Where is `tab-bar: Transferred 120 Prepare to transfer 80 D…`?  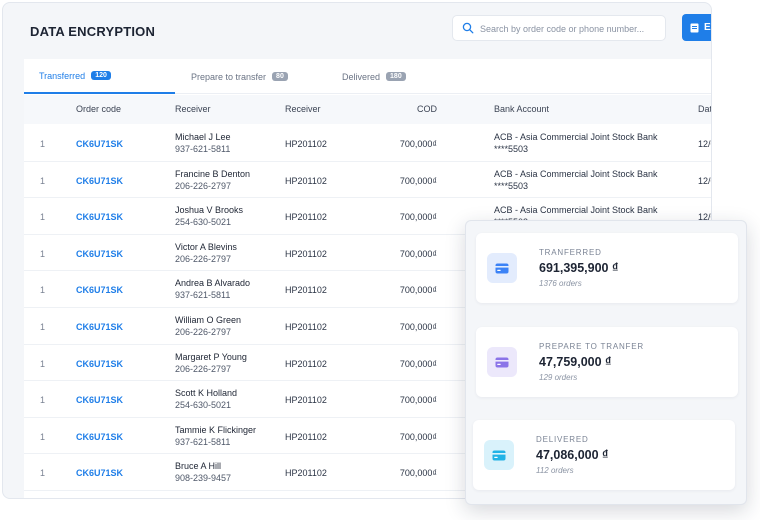
tab-bar: Transferred 120 Prepare to transfer 80 D… is located at coordinates (367, 76).